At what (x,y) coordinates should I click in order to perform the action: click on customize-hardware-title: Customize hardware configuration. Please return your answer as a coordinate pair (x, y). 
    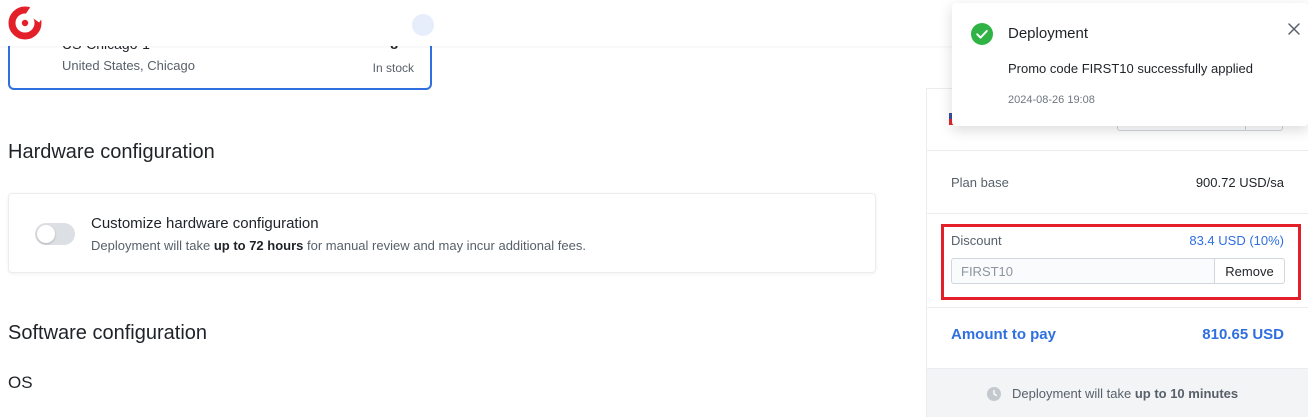
    Looking at the image, I should click on (205, 223).